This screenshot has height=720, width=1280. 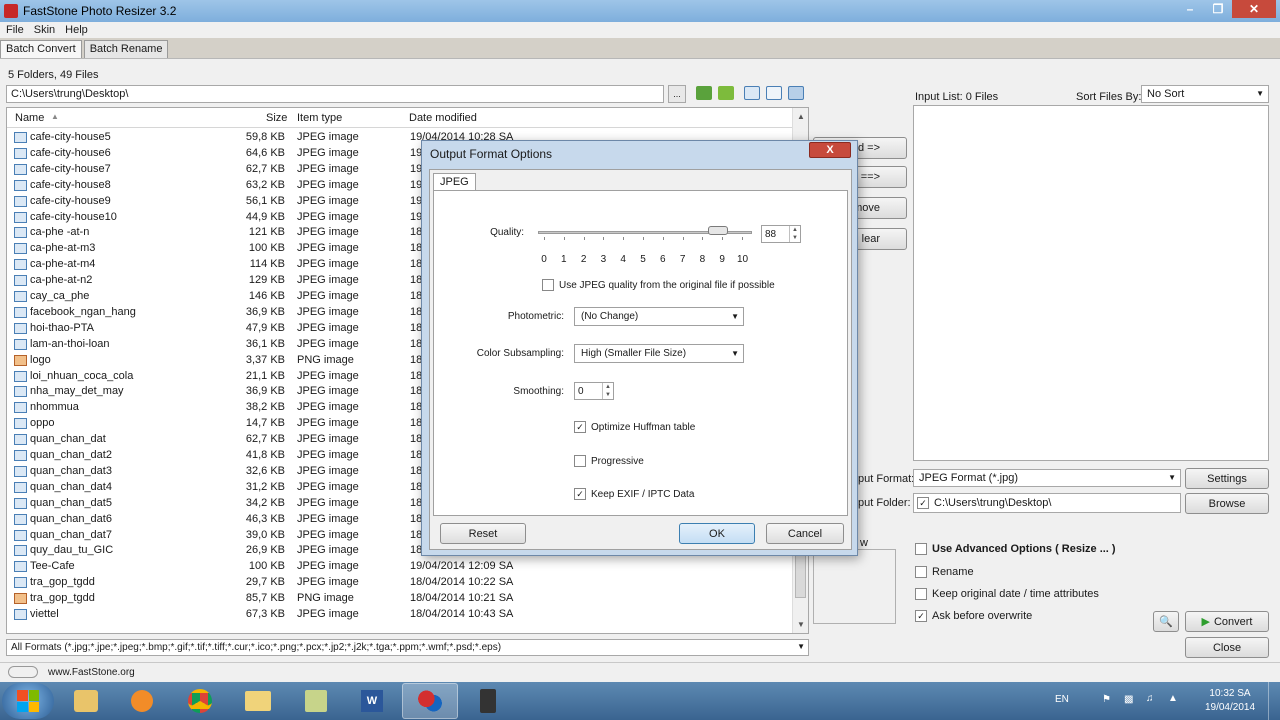 What do you see at coordinates (1166, 621) in the screenshot?
I see `preview-icon: 🔍` at bounding box center [1166, 621].